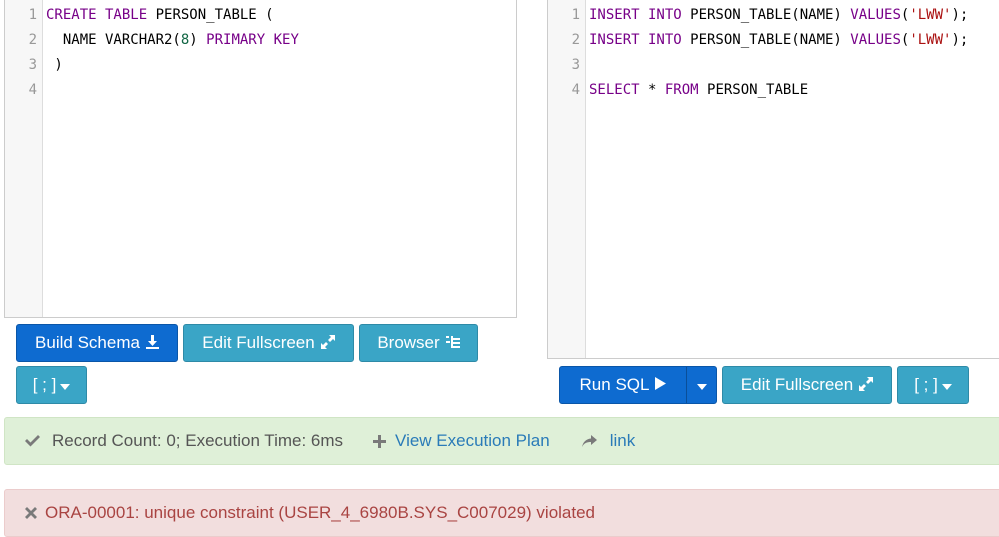 The width and height of the screenshot is (999, 537). Describe the element at coordinates (614, 90) in the screenshot. I see `code-token: SELECT` at that location.